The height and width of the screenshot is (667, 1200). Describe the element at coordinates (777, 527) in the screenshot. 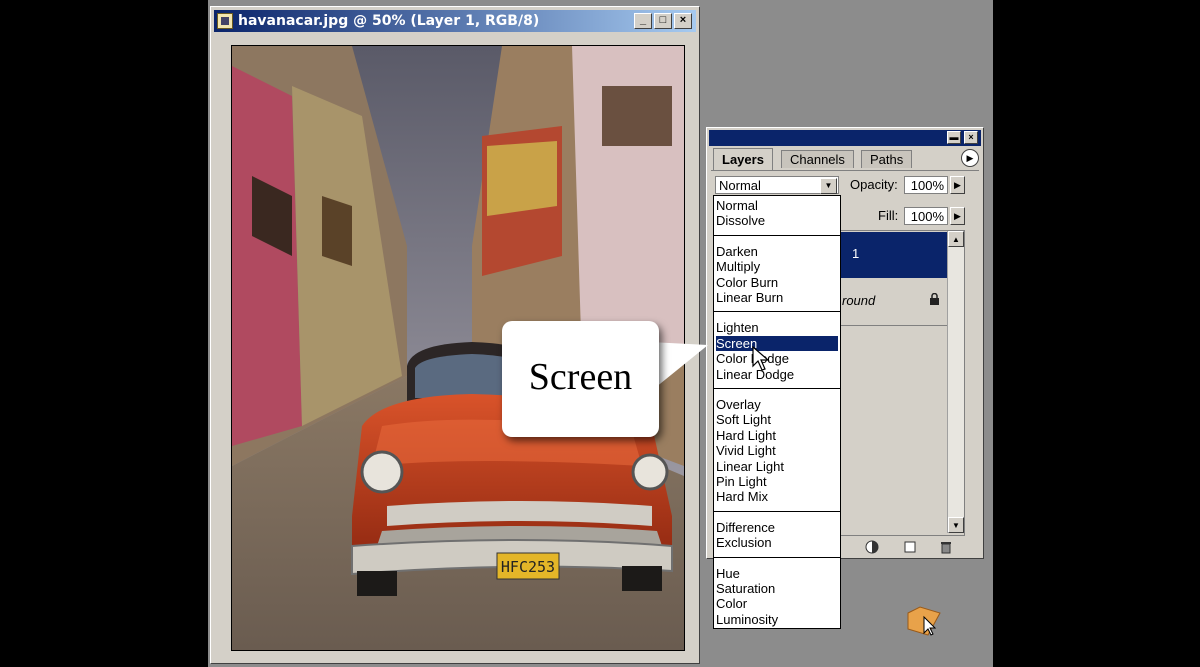

I see `blend-mode-option-difference: Difference` at that location.